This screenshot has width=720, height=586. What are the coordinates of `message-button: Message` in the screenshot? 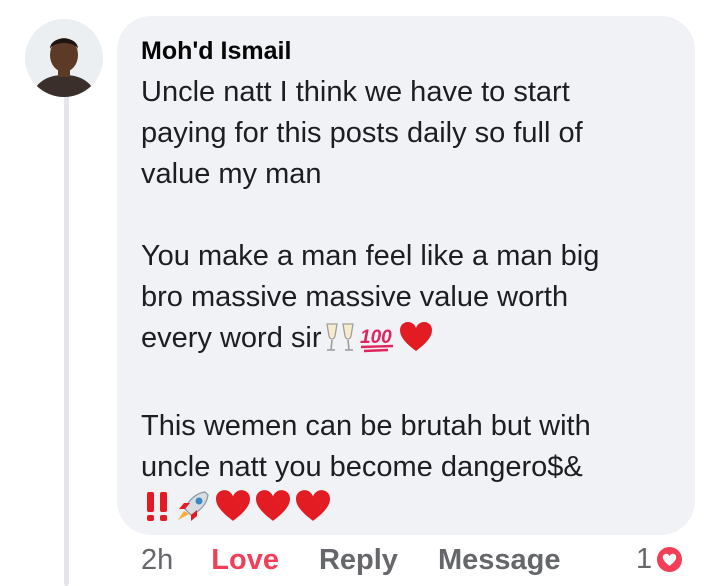 It's located at (499, 560).